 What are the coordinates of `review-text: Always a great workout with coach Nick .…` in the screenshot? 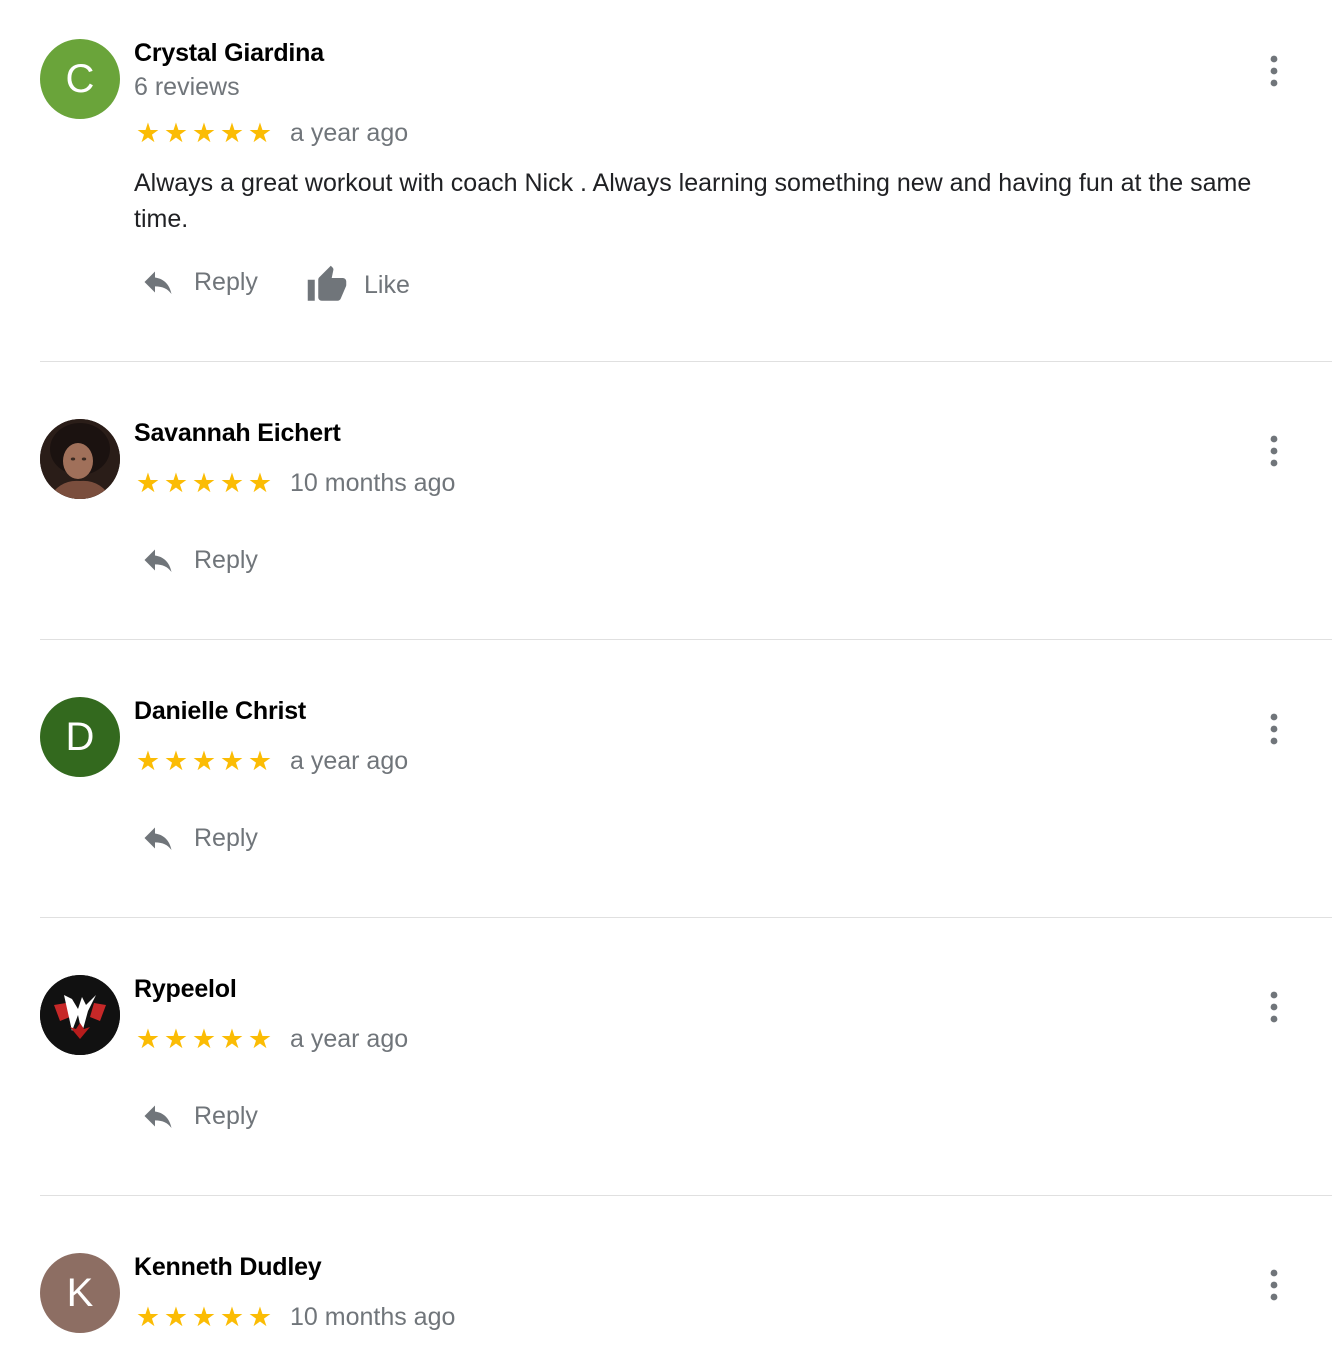 It's located at (693, 201).